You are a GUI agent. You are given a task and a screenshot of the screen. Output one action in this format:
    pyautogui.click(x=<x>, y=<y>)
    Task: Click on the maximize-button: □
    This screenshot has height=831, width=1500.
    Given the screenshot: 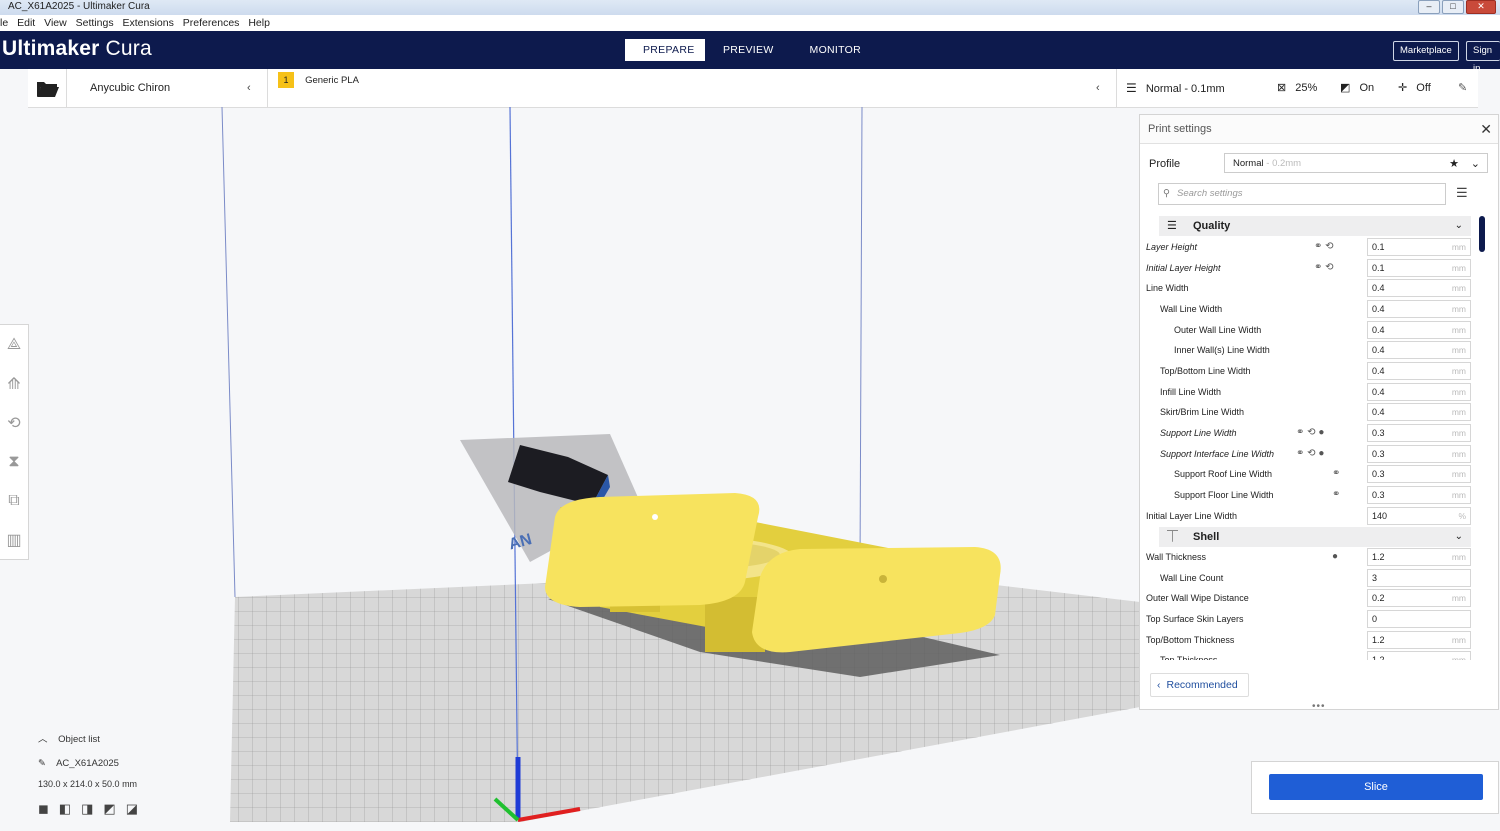 What is the action you would take?
    pyautogui.click(x=1453, y=7)
    